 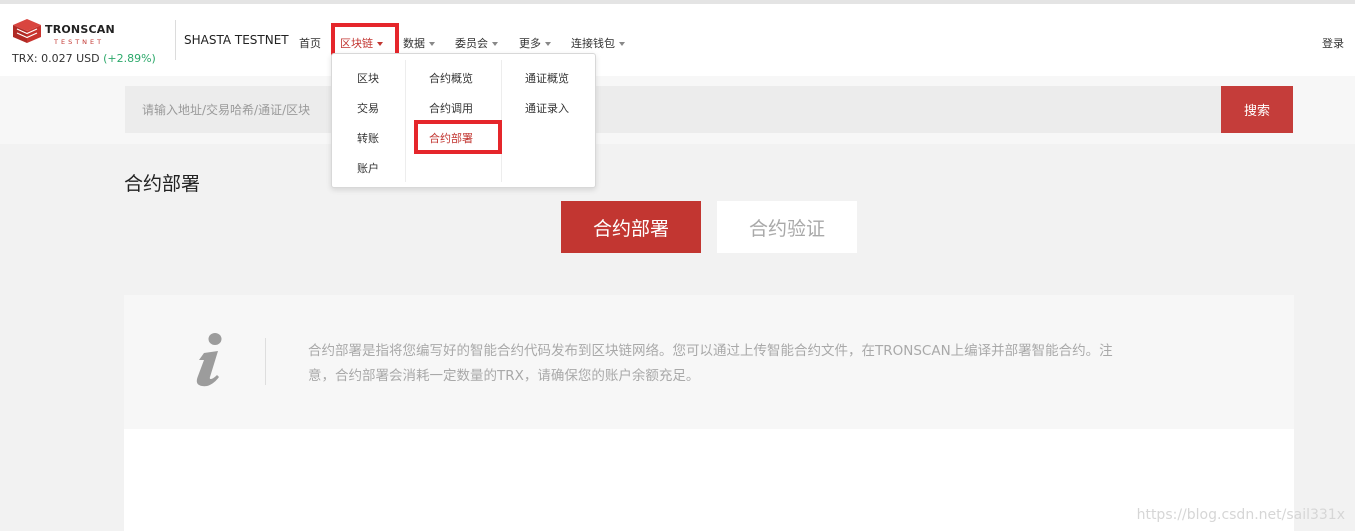 I want to click on menu-item-blocks: 区块, so click(x=368, y=78).